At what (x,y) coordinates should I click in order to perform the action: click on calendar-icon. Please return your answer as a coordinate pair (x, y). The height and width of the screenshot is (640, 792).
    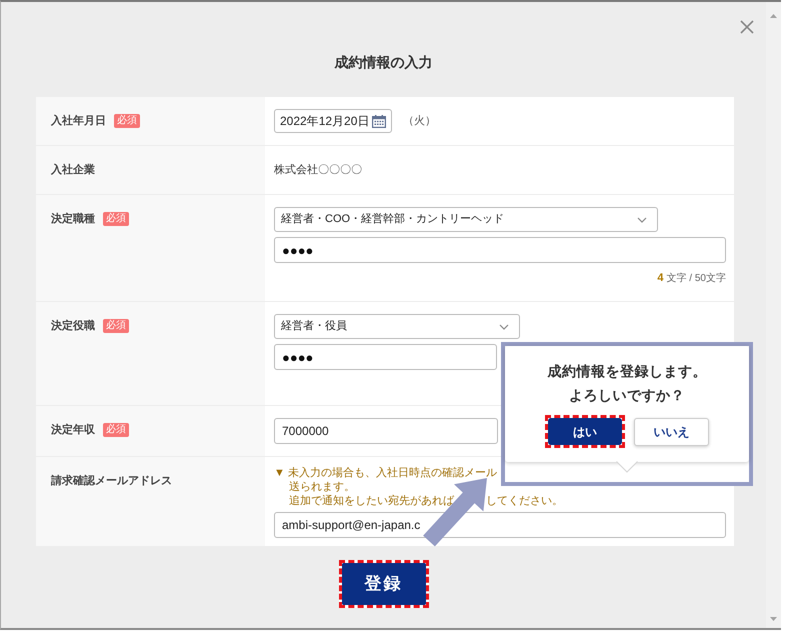
    Looking at the image, I should click on (379, 121).